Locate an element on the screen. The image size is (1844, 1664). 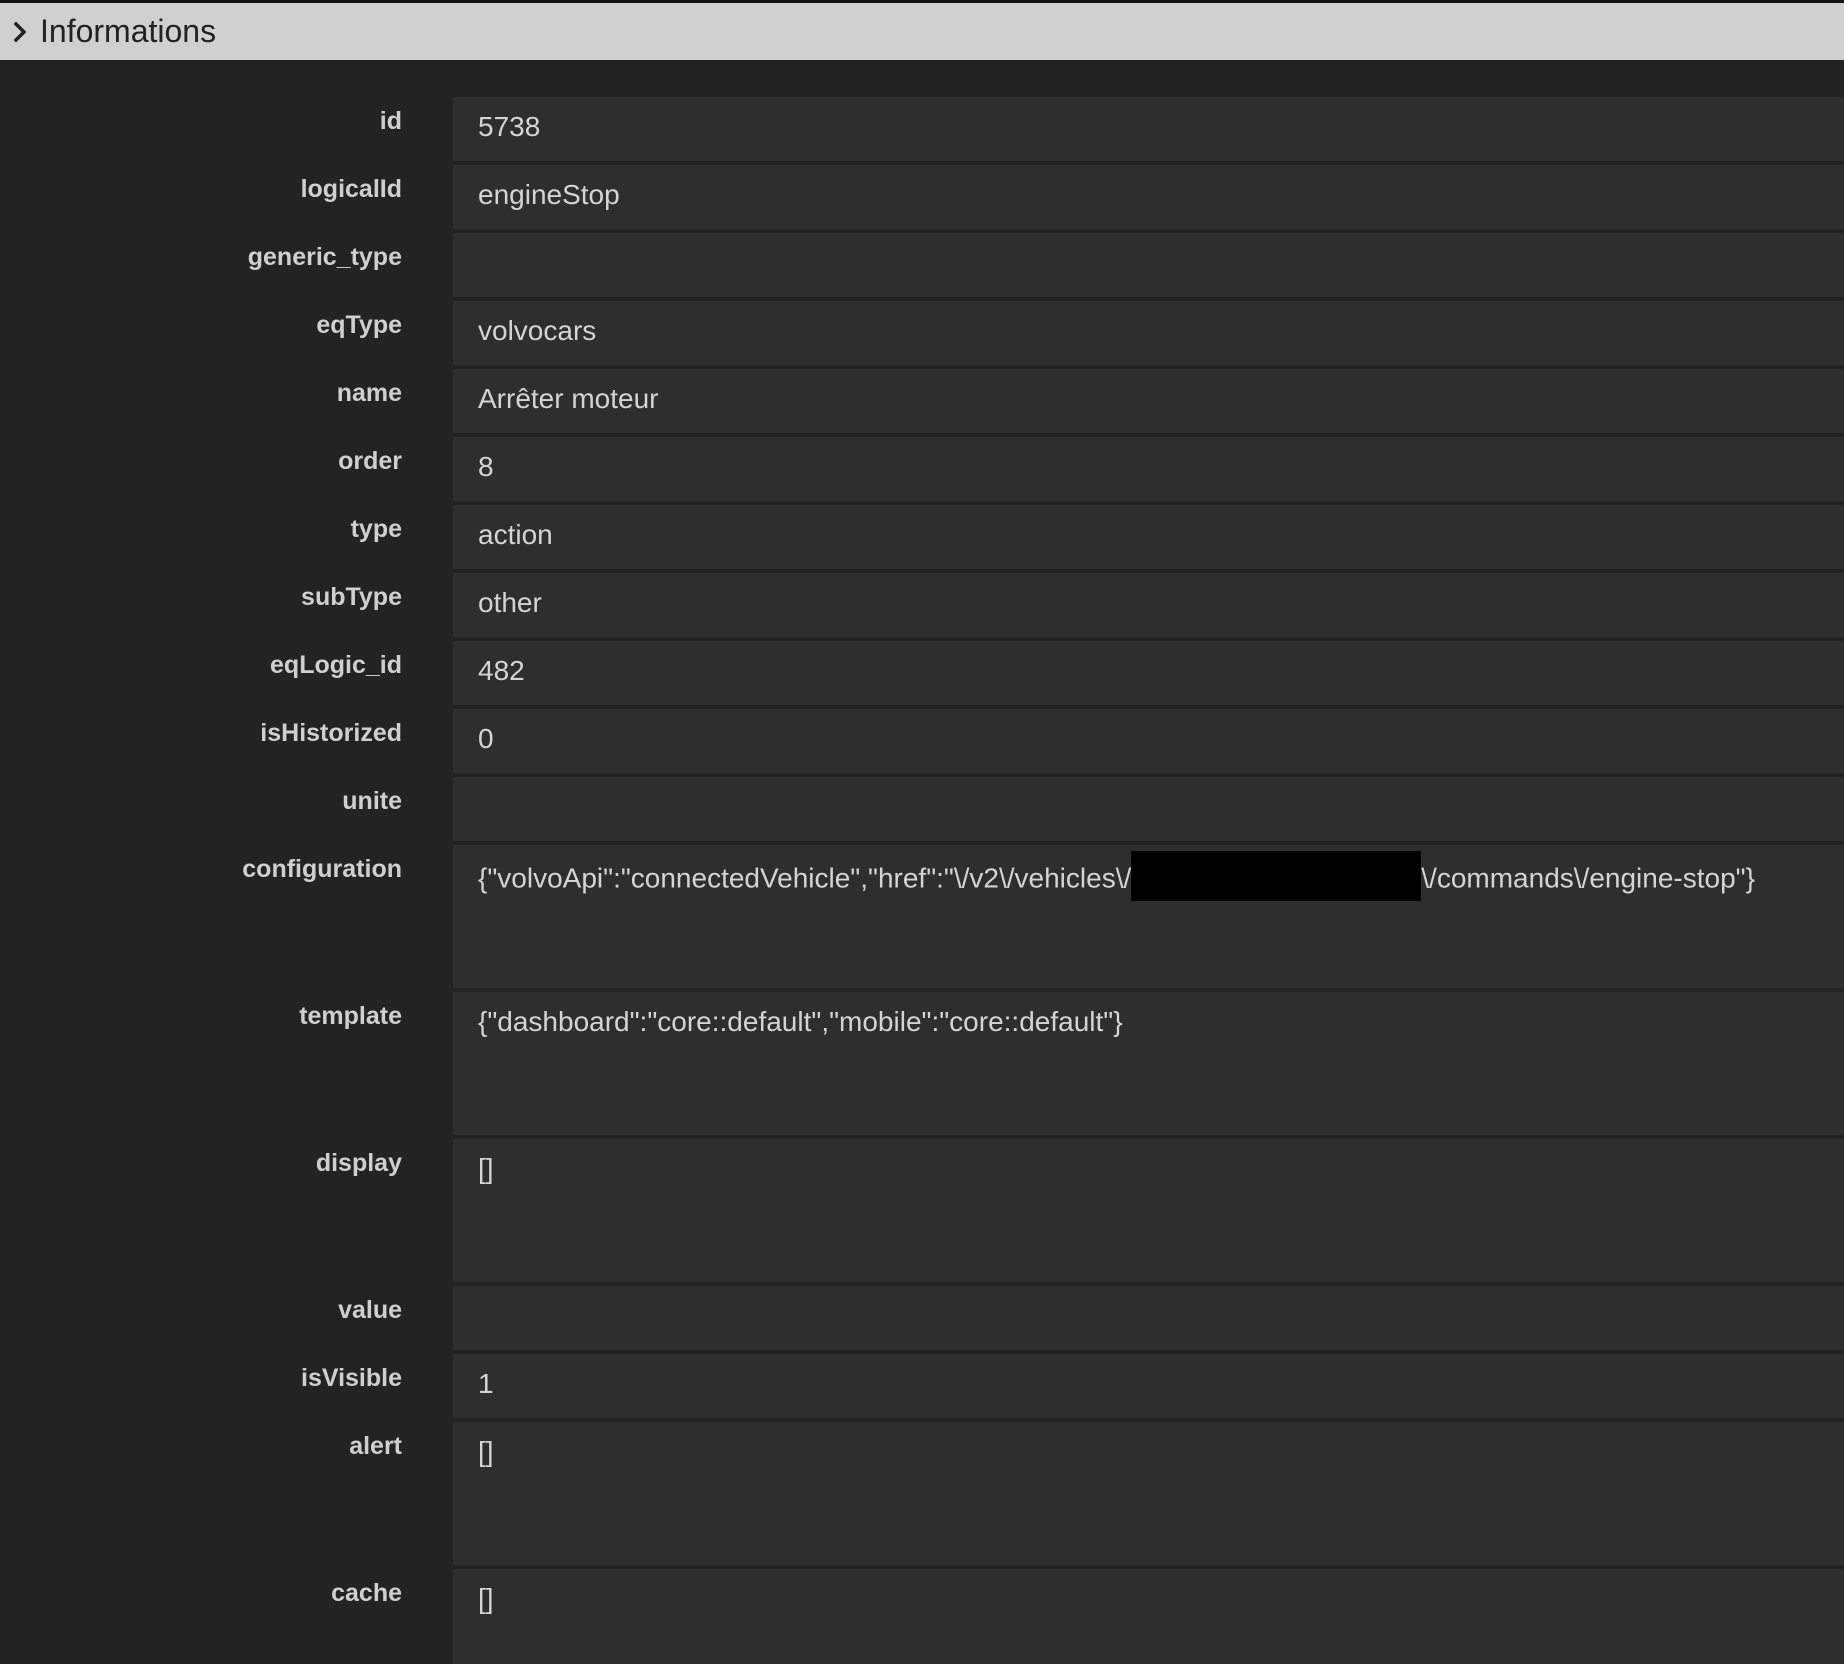
field-type: action is located at coordinates (1148, 537).